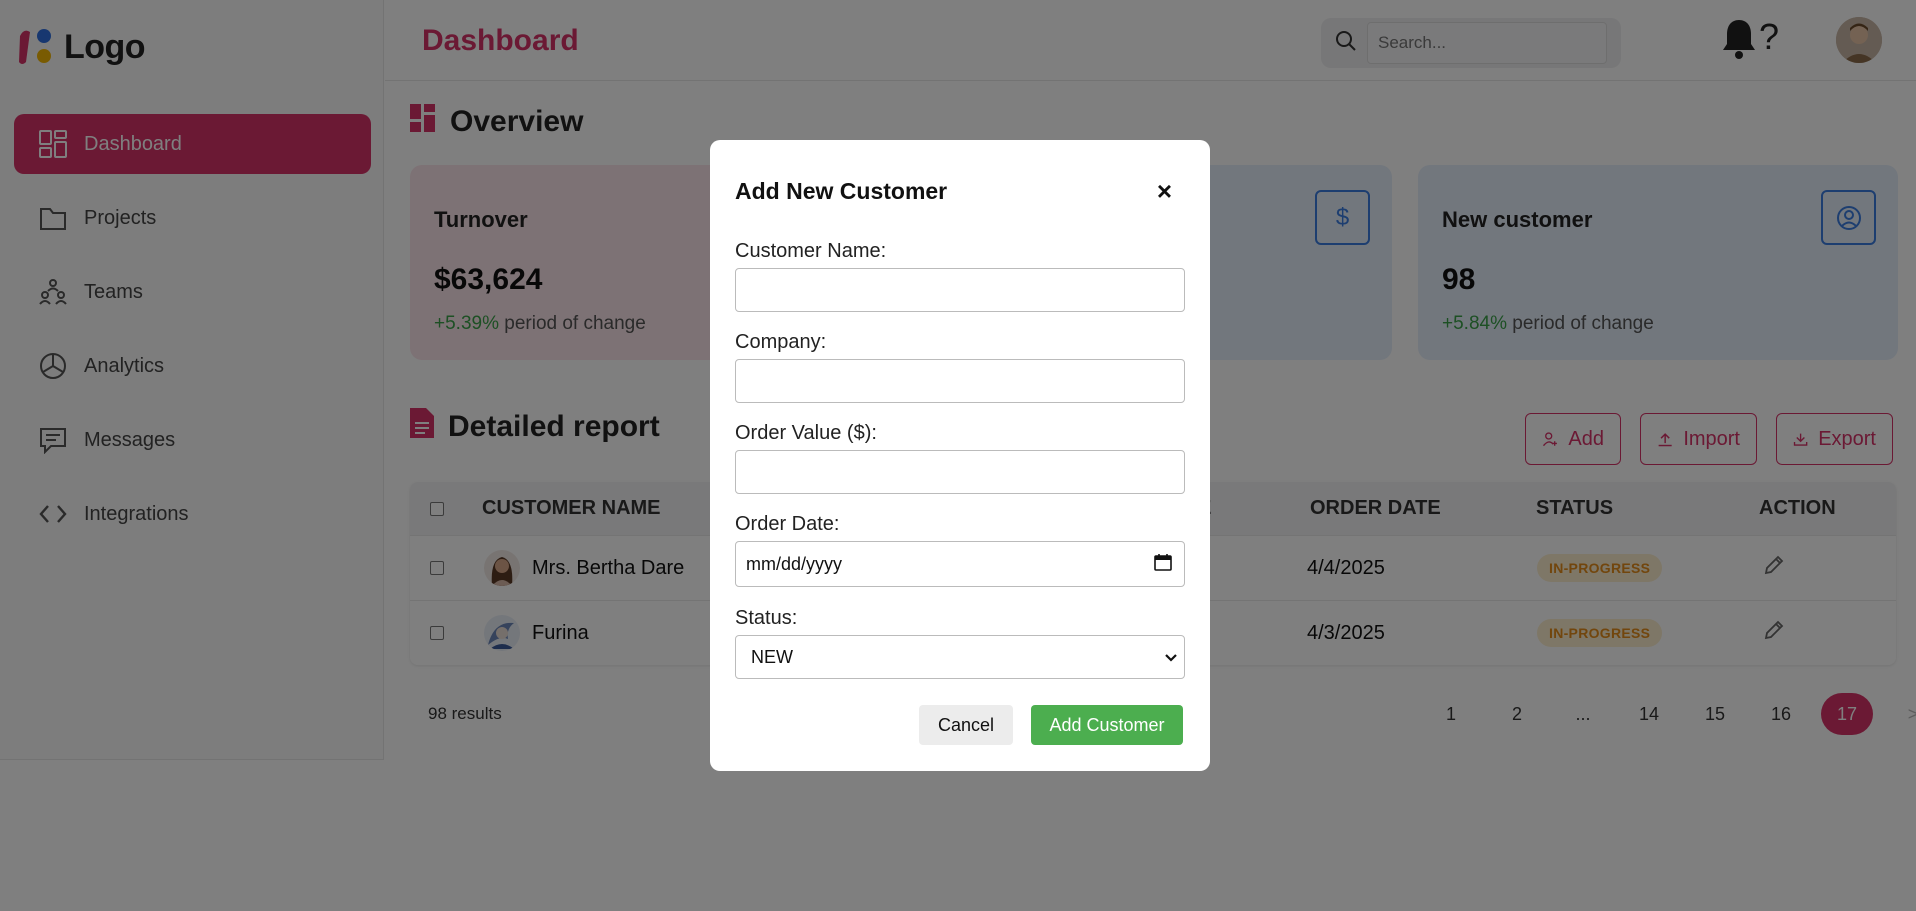  What do you see at coordinates (960, 290) in the screenshot?
I see `customer-name-input` at bounding box center [960, 290].